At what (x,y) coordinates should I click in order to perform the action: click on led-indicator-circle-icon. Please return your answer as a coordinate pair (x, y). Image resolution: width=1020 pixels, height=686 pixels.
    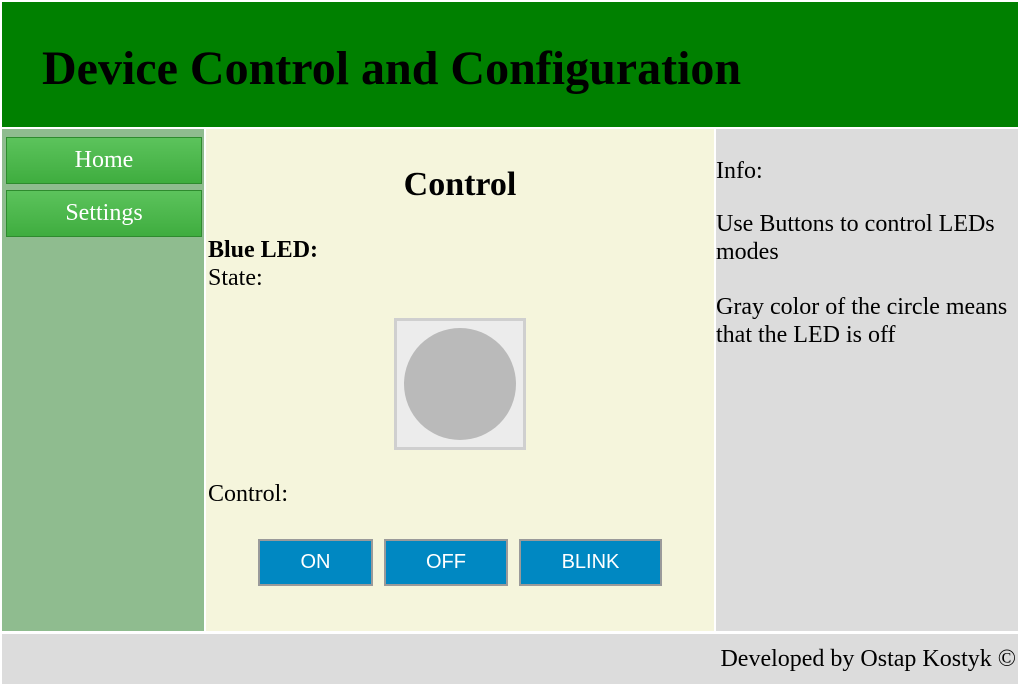
    Looking at the image, I should click on (460, 384).